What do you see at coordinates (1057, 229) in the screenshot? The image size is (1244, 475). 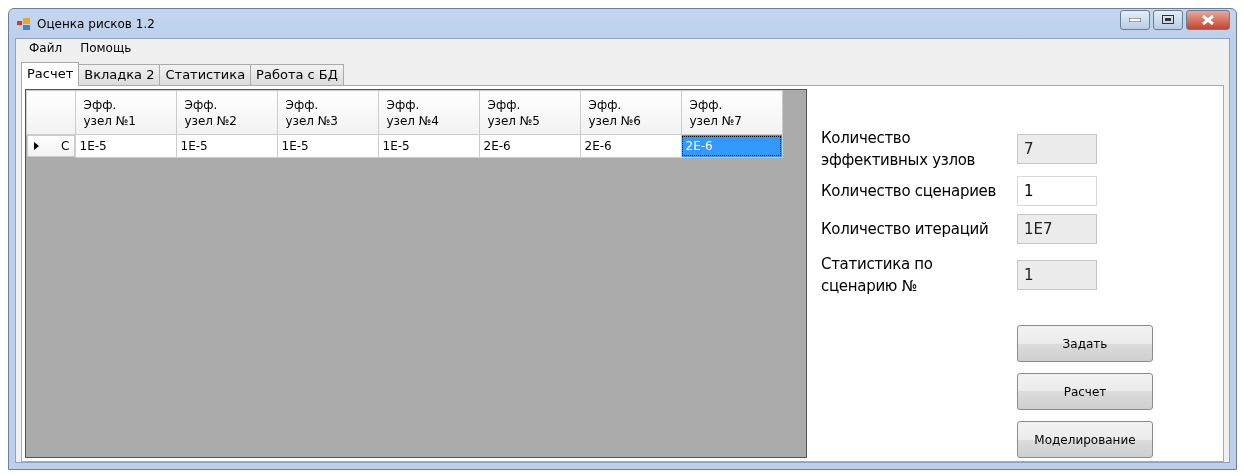 I see `input-field: 1E7` at bounding box center [1057, 229].